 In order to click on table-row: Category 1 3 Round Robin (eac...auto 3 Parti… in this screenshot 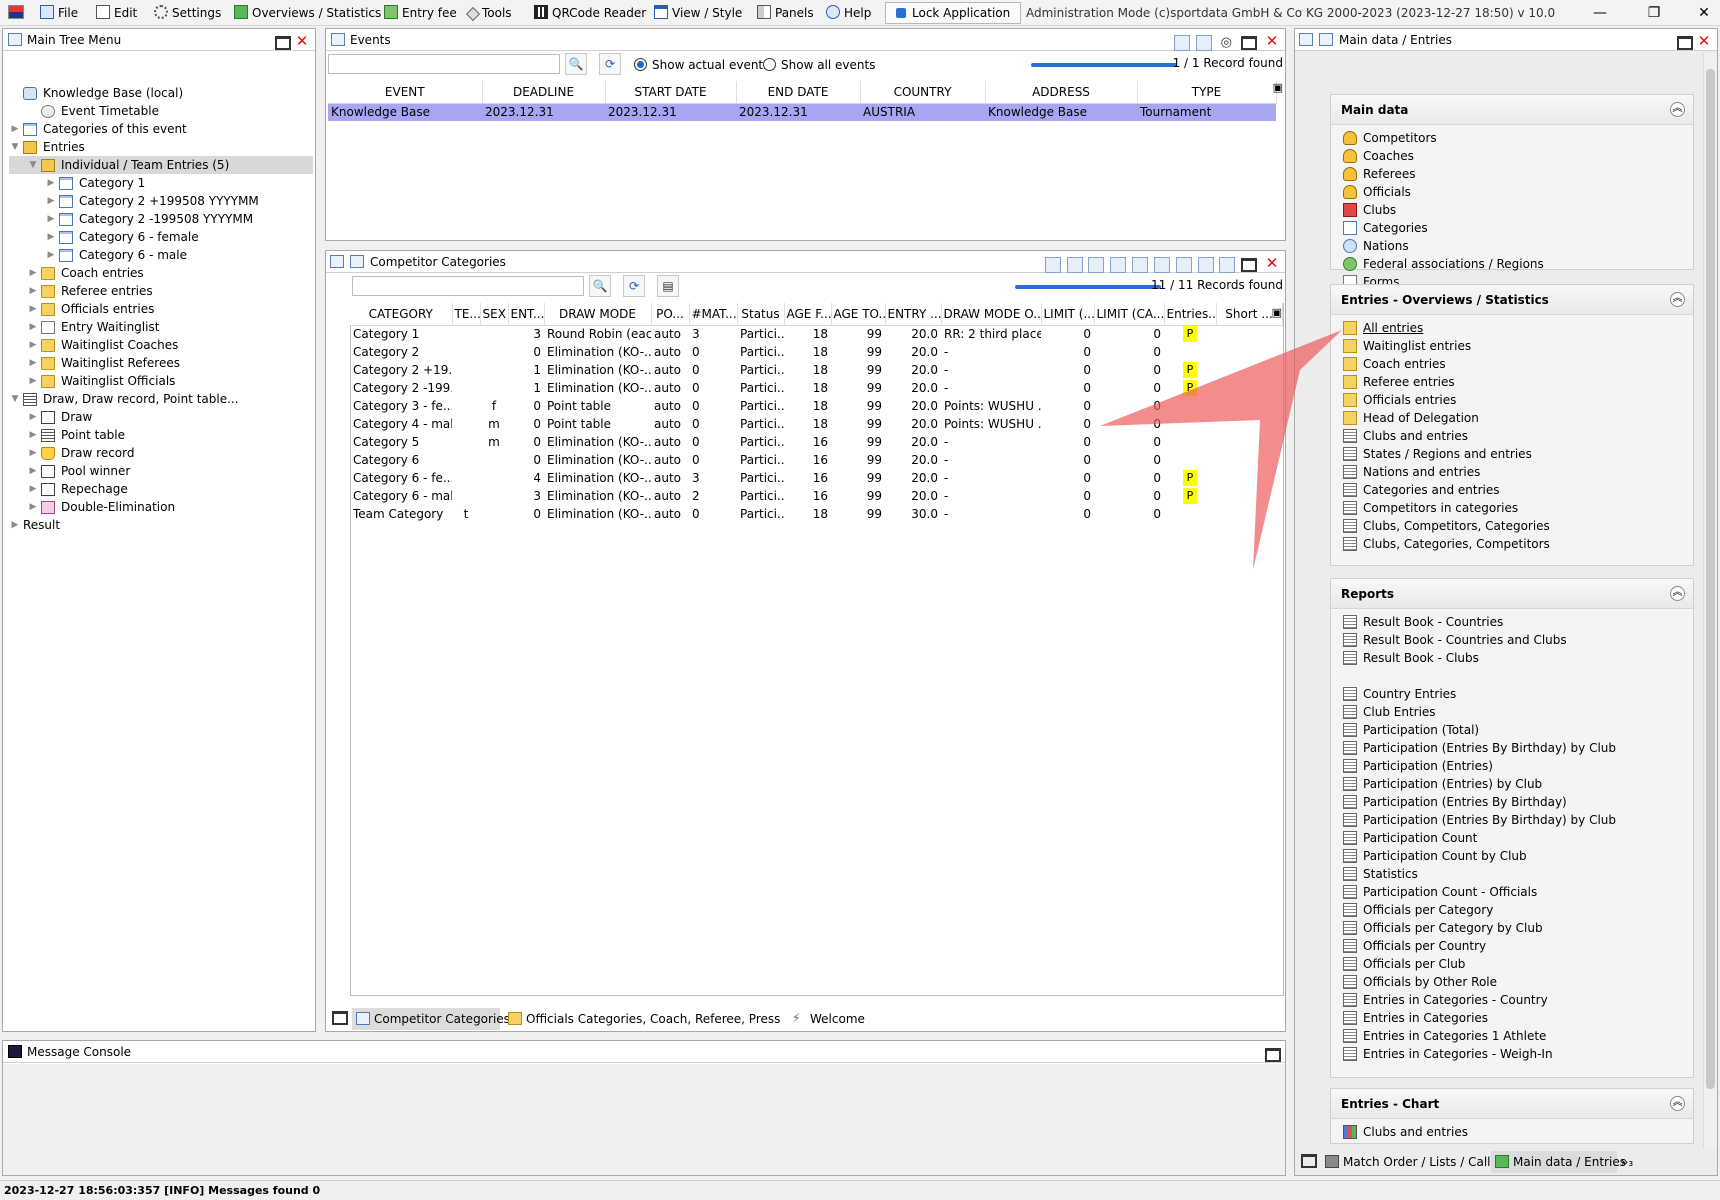, I will do `click(816, 334)`.